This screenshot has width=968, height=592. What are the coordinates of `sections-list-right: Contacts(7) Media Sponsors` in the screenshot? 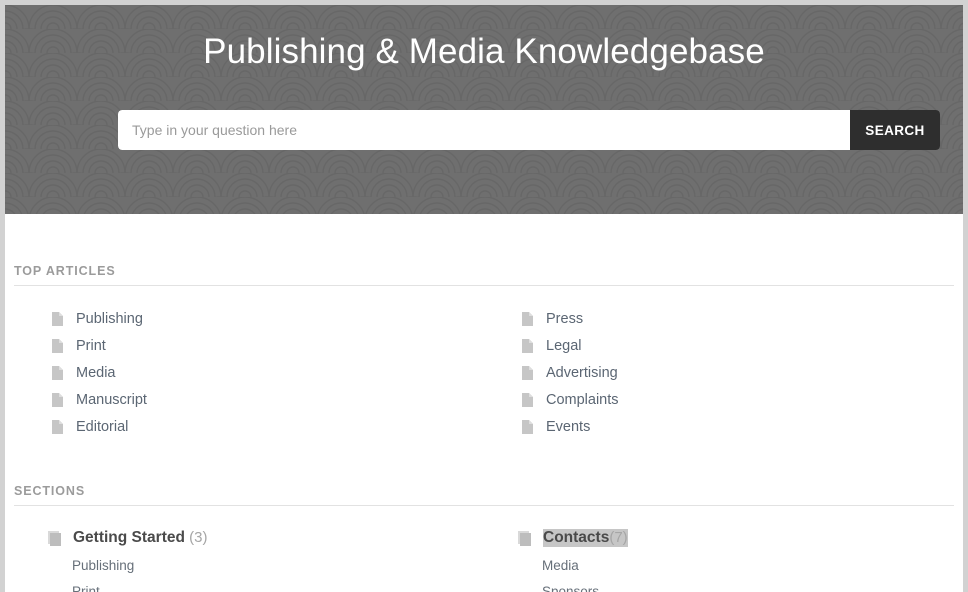 It's located at (719, 558).